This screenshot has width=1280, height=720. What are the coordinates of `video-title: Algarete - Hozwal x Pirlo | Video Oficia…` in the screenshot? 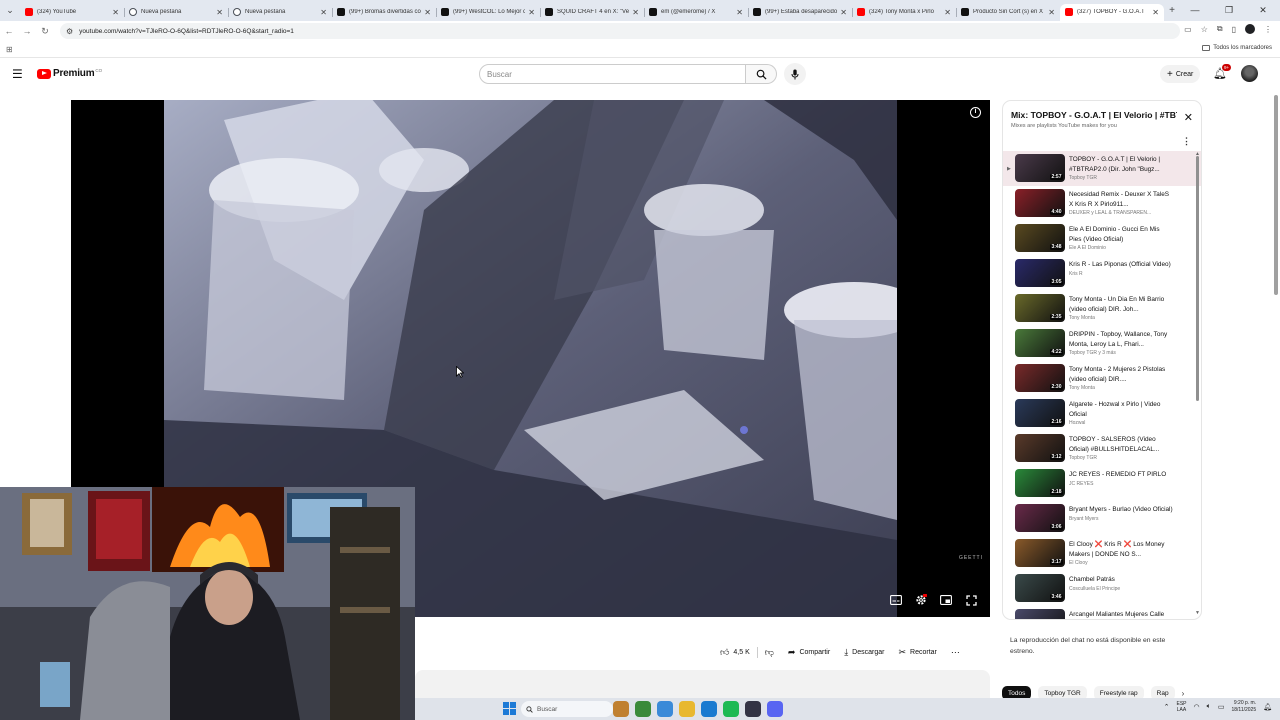 It's located at (1121, 409).